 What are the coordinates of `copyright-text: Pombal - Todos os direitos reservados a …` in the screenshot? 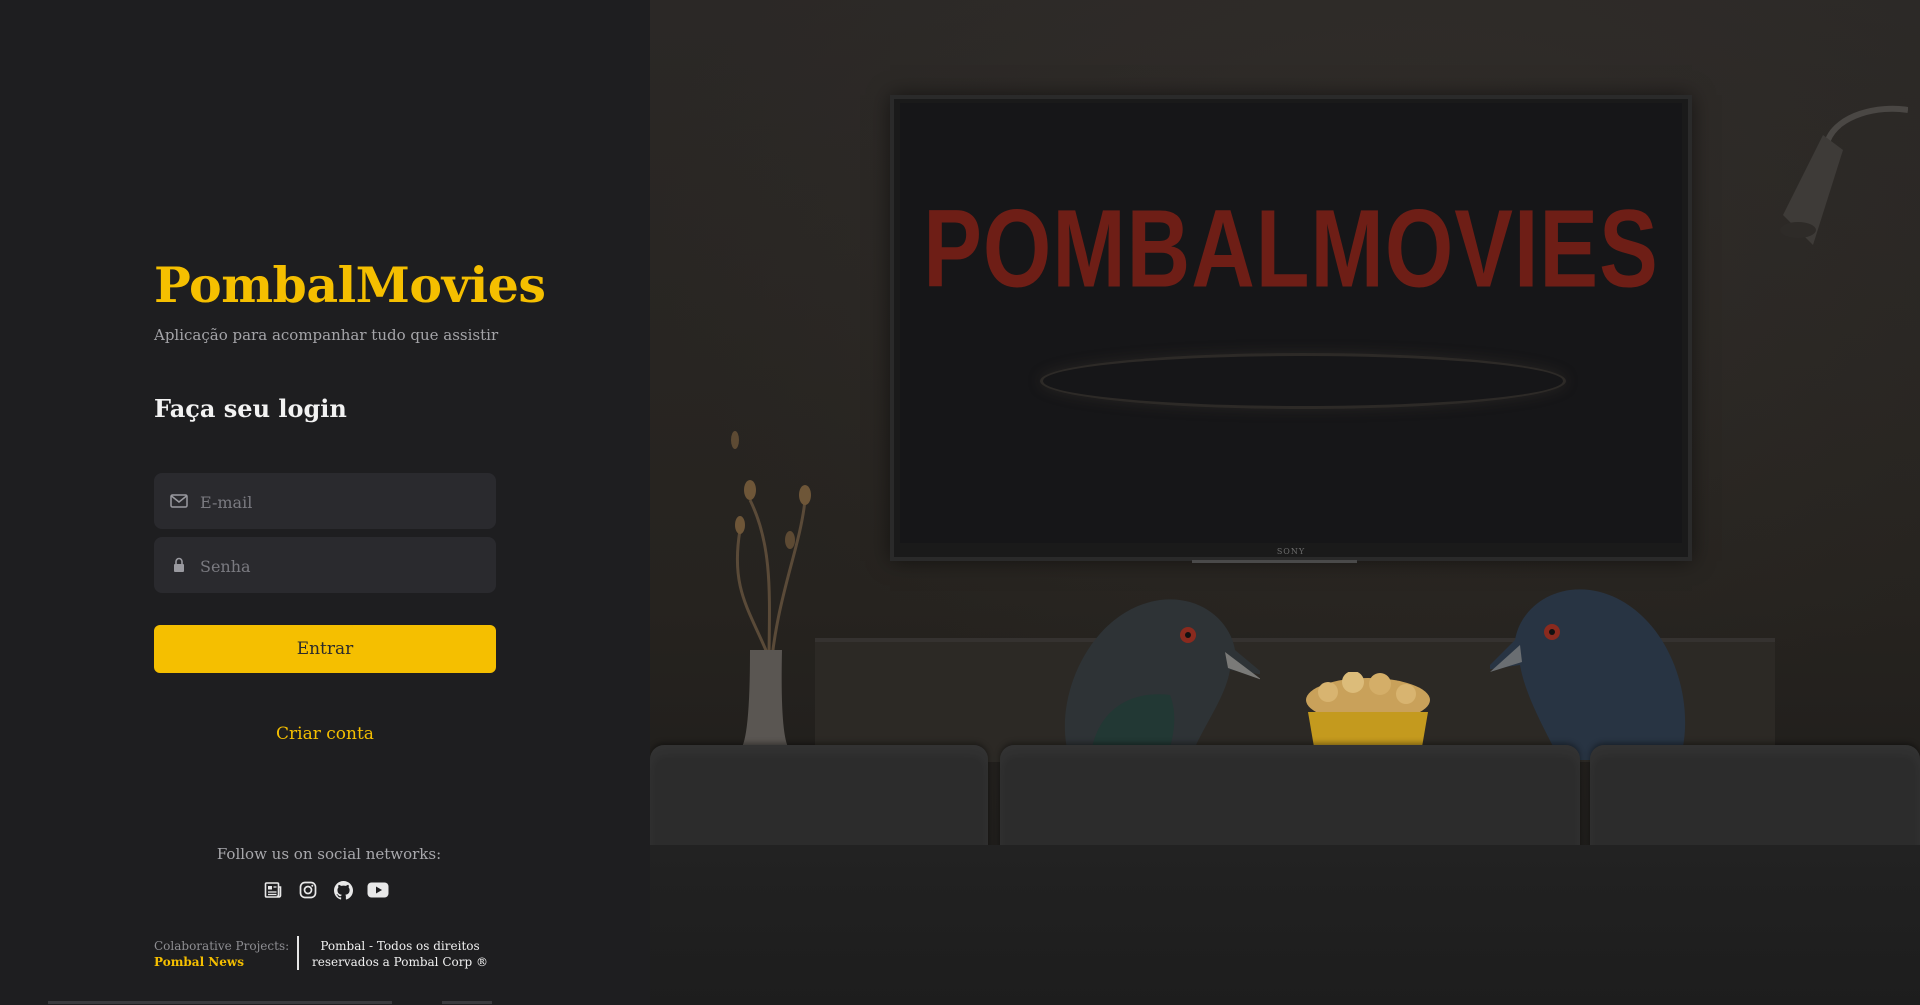 It's located at (400, 954).